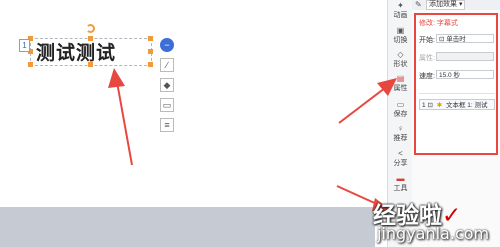 The image size is (500, 247). I want to click on start-select: ⊡ 单击时, so click(465, 38).